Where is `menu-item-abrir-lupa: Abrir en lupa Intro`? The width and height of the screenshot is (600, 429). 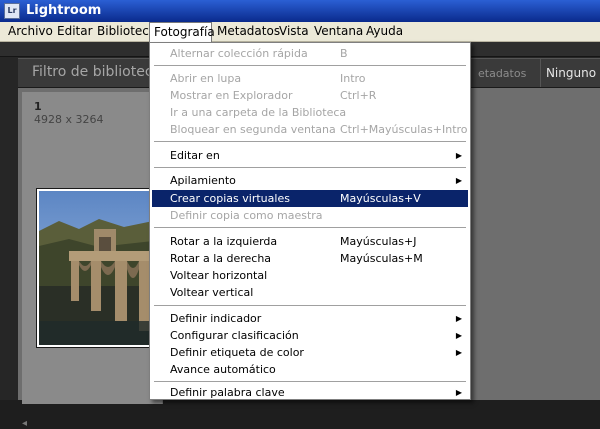
menu-item-abrir-lupa: Abrir en lupa Intro is located at coordinates (268, 78).